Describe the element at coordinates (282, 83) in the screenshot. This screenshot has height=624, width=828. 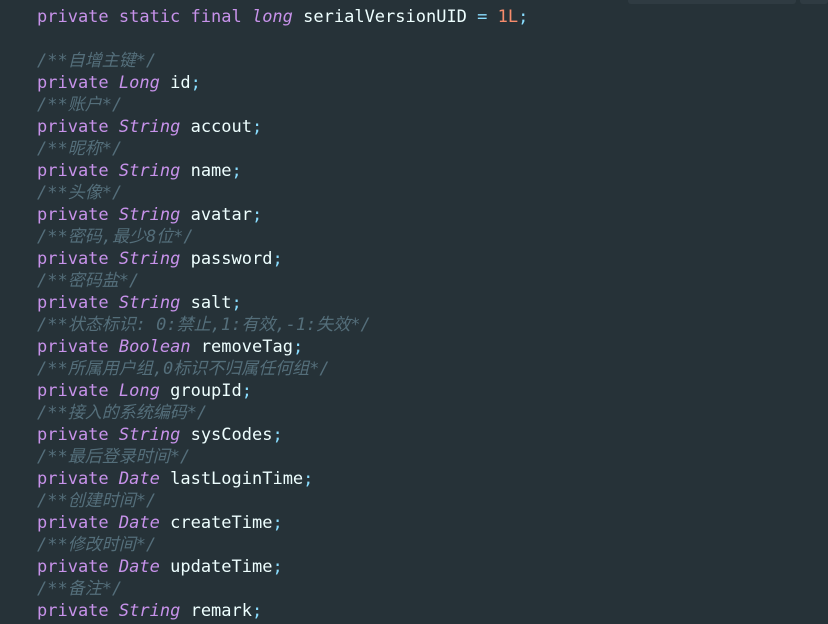
I see `code-line-field: private Long id;` at that location.